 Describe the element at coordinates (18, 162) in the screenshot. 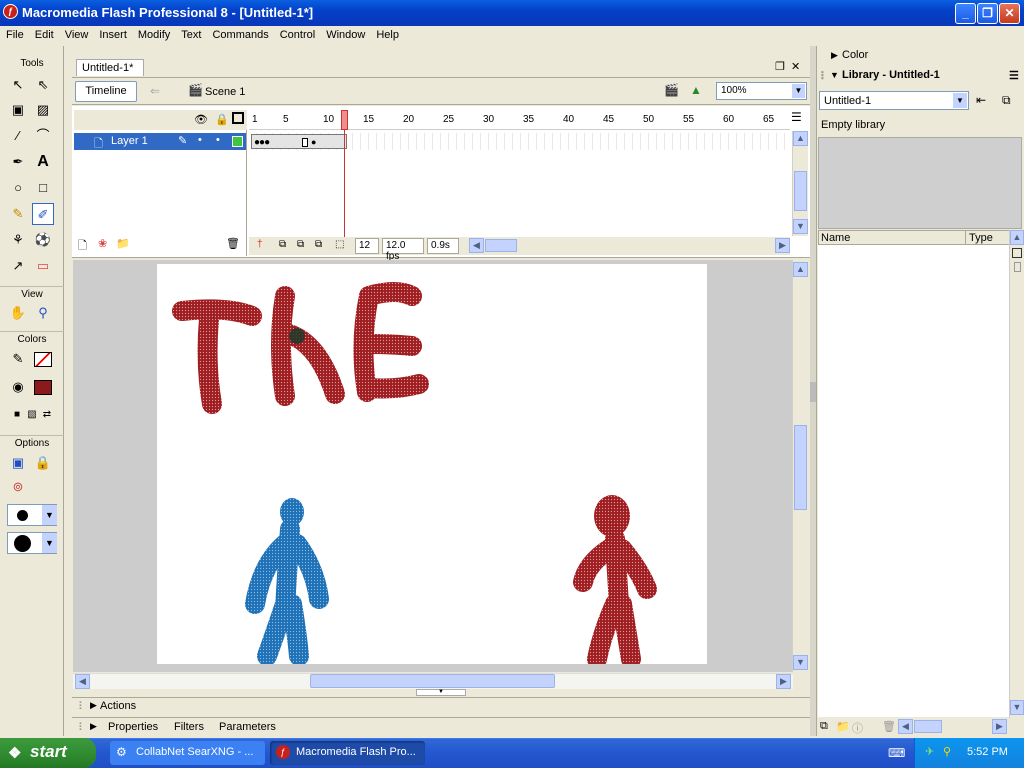

I see `pen-tool-icon: ✒` at that location.